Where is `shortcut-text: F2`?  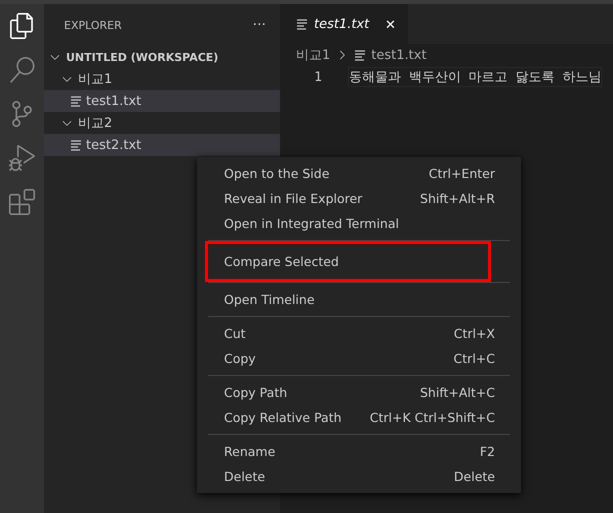
shortcut-text: F2 is located at coordinates (487, 451).